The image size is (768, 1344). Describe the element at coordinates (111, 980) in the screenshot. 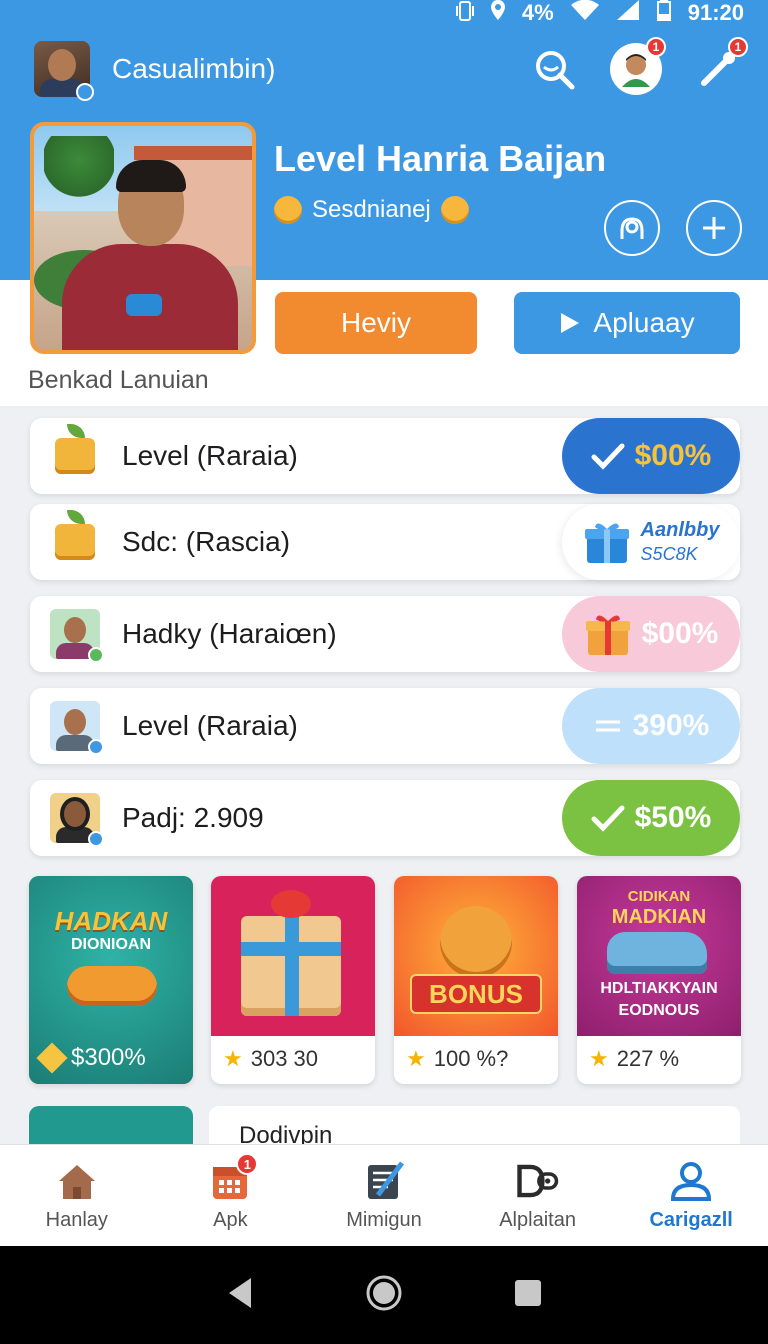

I see `game-card: HADKAN DIONIOAN $300%` at that location.